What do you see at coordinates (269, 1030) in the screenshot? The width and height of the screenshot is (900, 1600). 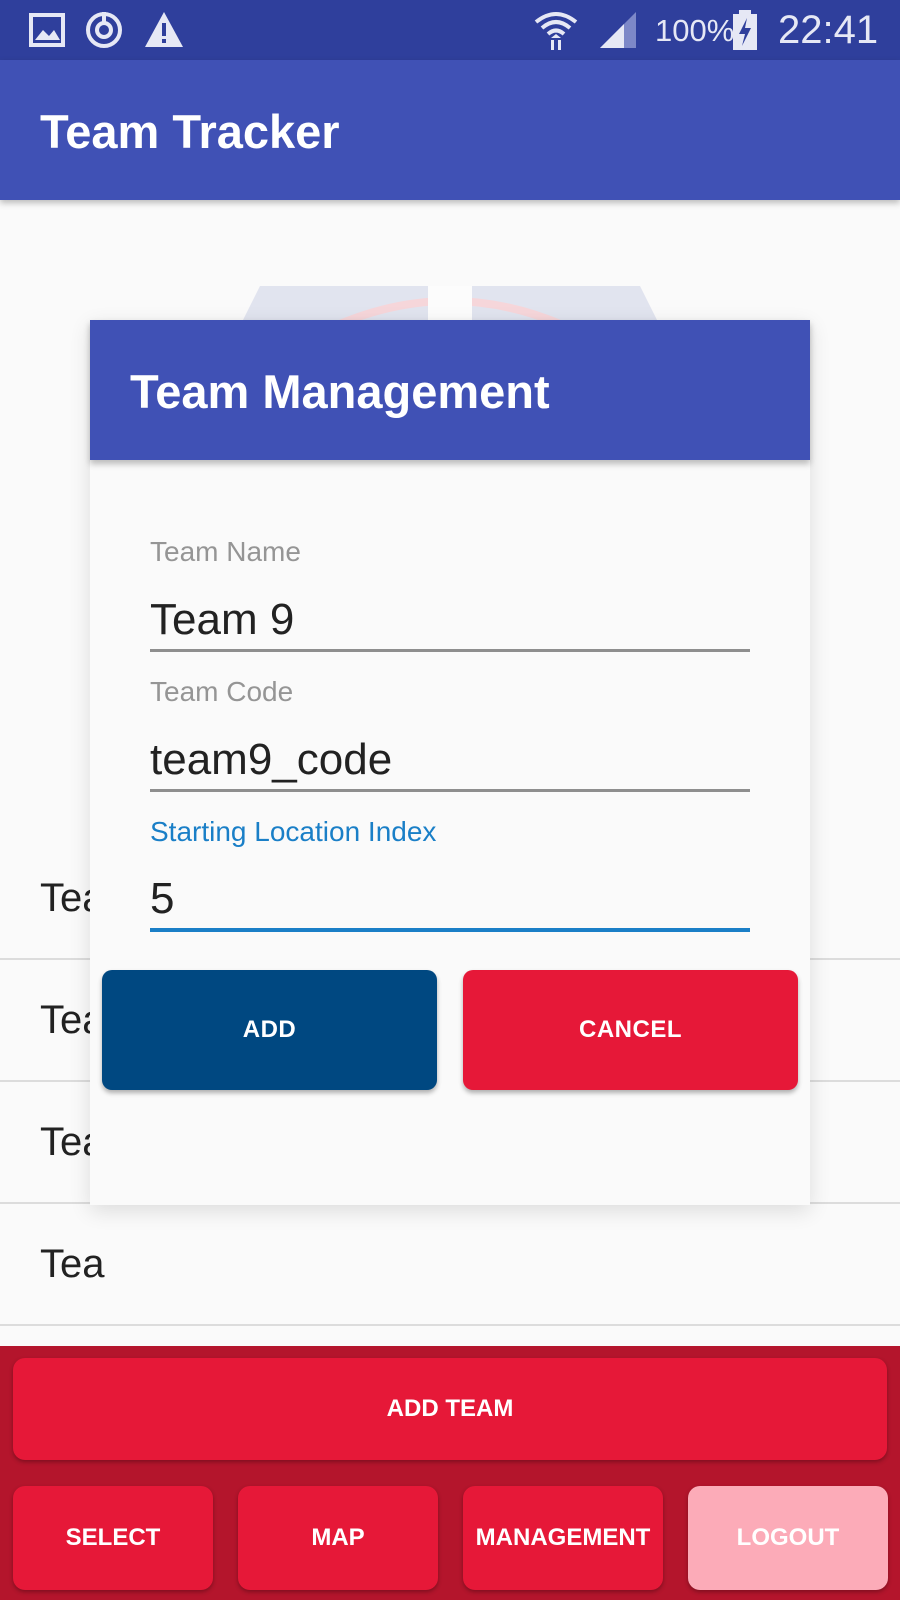 I see `add-button: ADD` at bounding box center [269, 1030].